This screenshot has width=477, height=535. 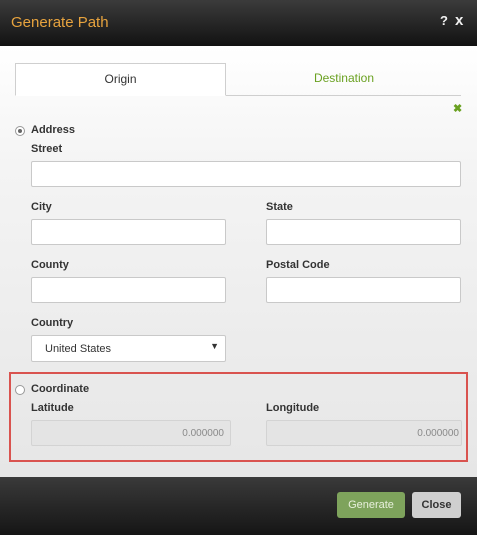 What do you see at coordinates (47, 149) in the screenshot?
I see `street-label: Street` at bounding box center [47, 149].